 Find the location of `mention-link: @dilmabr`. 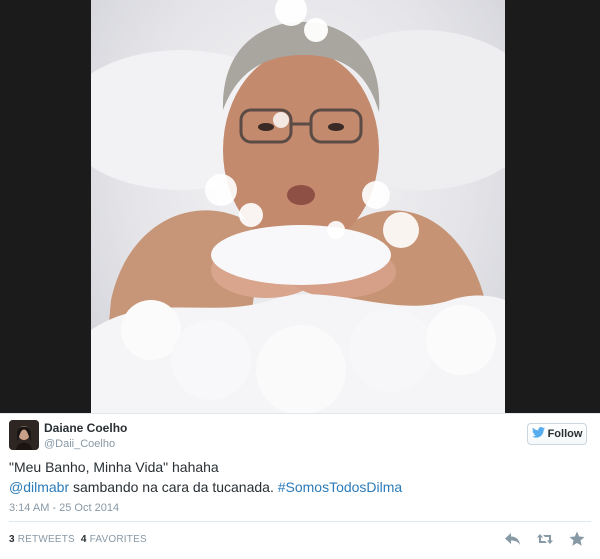

mention-link: @dilmabr is located at coordinates (39, 487).